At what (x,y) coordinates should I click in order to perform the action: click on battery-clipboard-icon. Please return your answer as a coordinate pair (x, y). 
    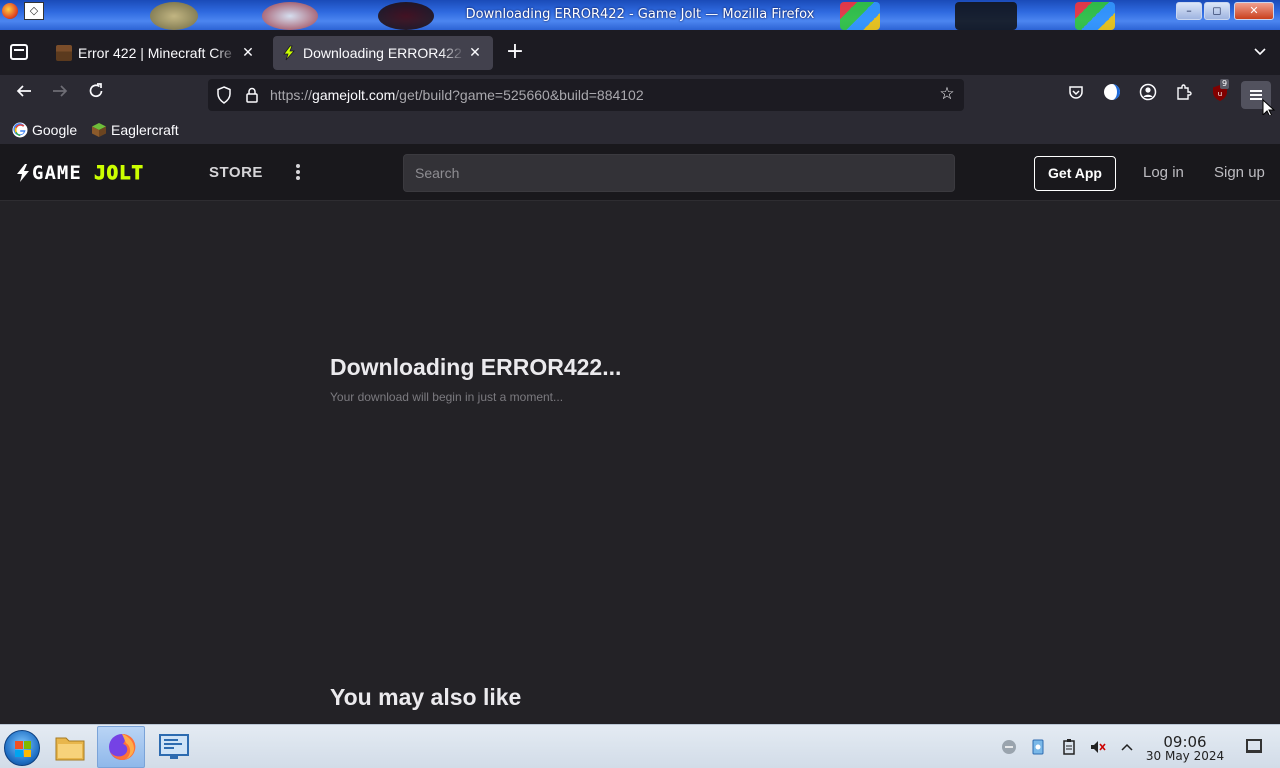
    Looking at the image, I should click on (1069, 747).